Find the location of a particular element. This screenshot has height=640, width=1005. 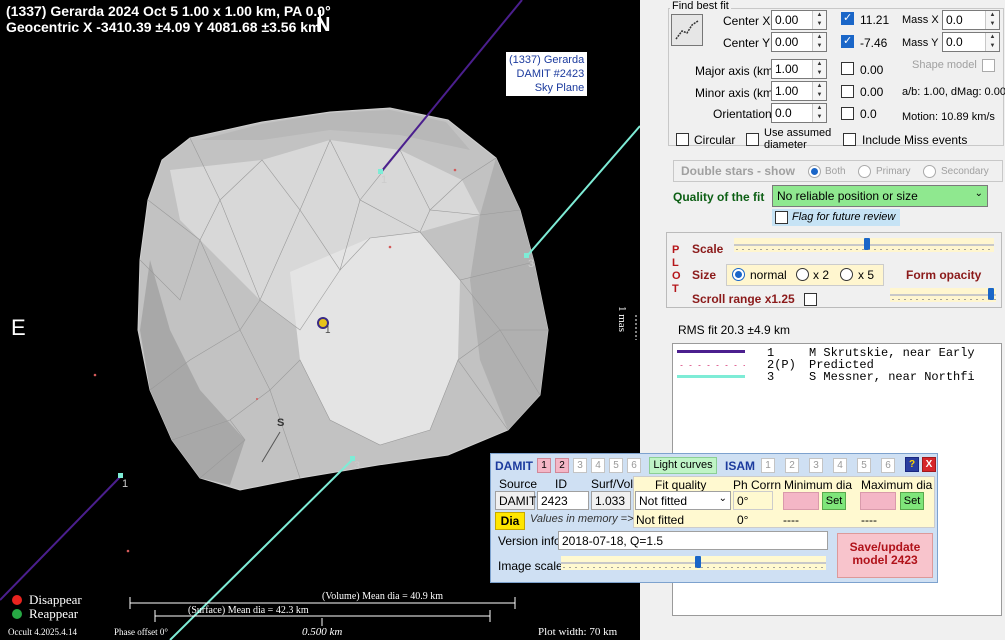

mass-y-spinner: 0.0 ▲ ▼ is located at coordinates (971, 42).